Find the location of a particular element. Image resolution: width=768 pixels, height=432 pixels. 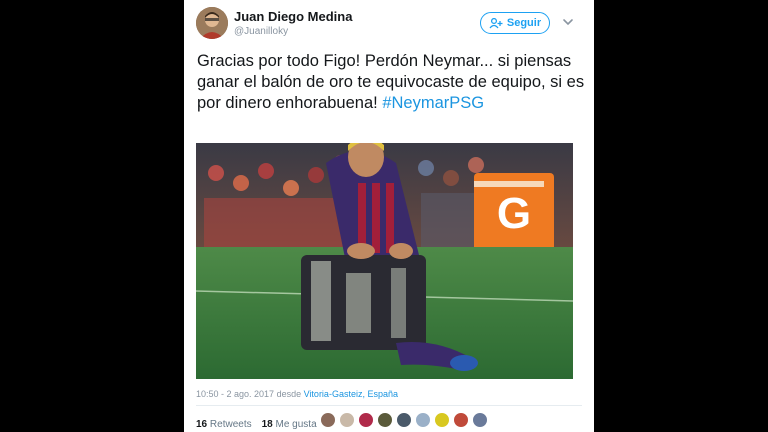

avatar is located at coordinates (212, 23).